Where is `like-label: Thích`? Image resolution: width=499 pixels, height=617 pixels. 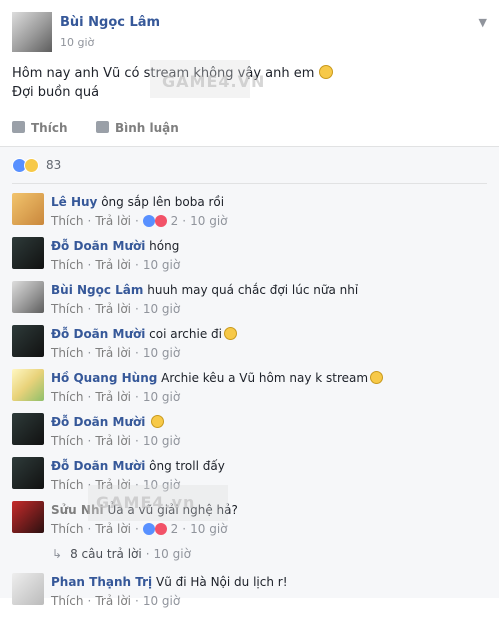 like-label: Thích is located at coordinates (49, 128).